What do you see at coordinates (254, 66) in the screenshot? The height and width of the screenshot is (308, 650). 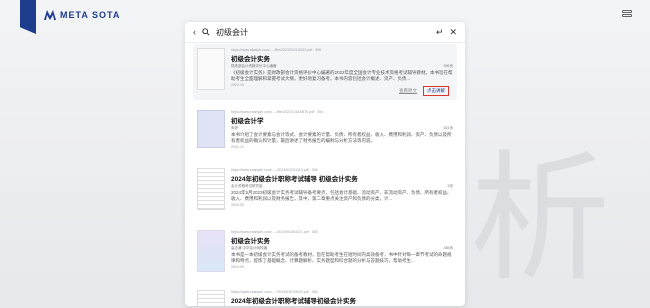 I see `result-publisher: 财政部会计资格评价中心编著` at bounding box center [254, 66].